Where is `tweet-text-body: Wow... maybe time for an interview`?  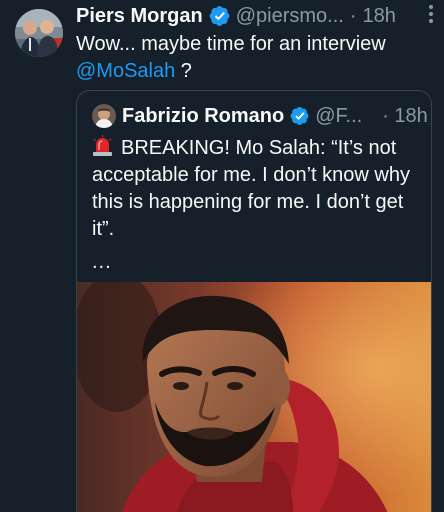 tweet-text-body: Wow... maybe time for an interview is located at coordinates (231, 44).